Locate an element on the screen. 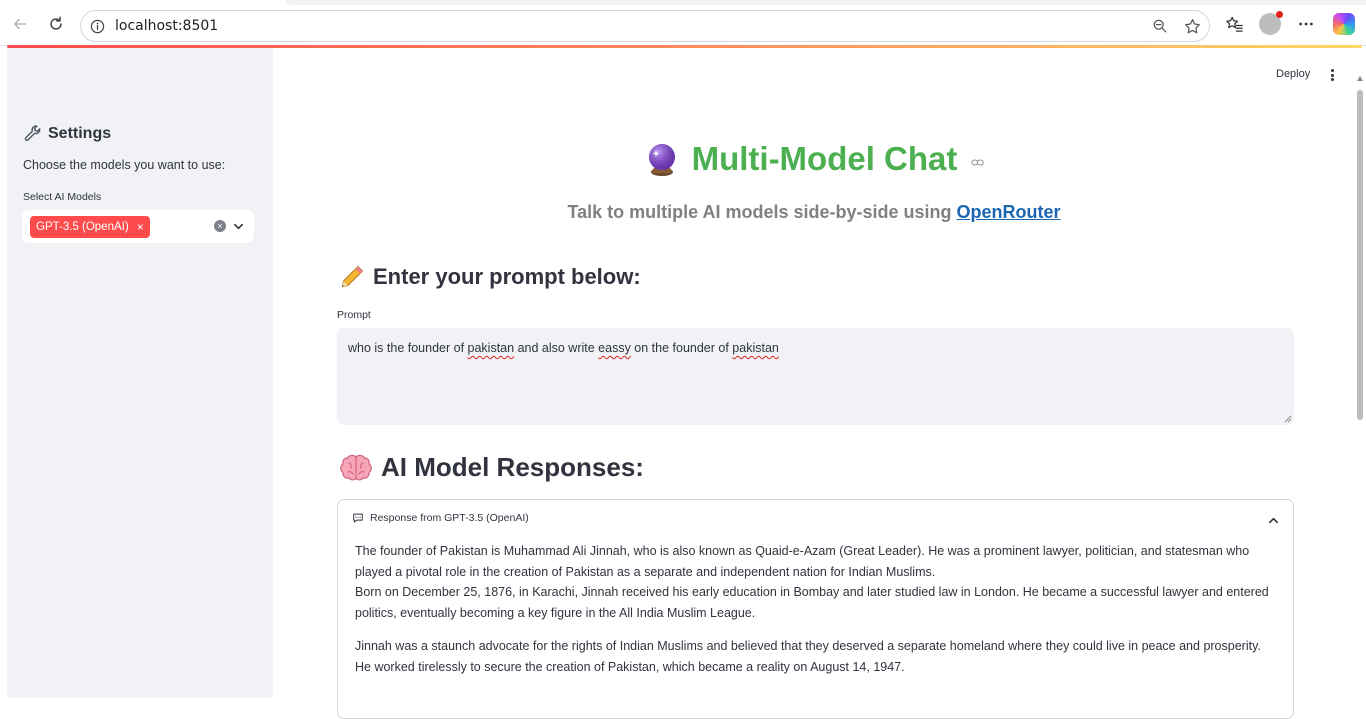  crystal-ball-icon is located at coordinates (661, 160).